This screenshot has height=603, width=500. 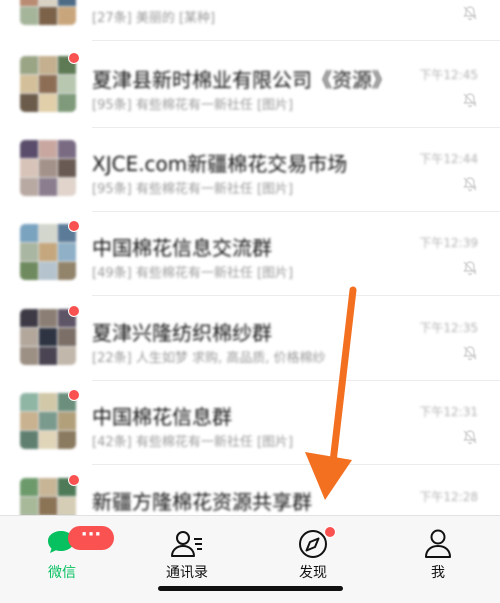 I want to click on unread-badge: ···, so click(x=91, y=538).